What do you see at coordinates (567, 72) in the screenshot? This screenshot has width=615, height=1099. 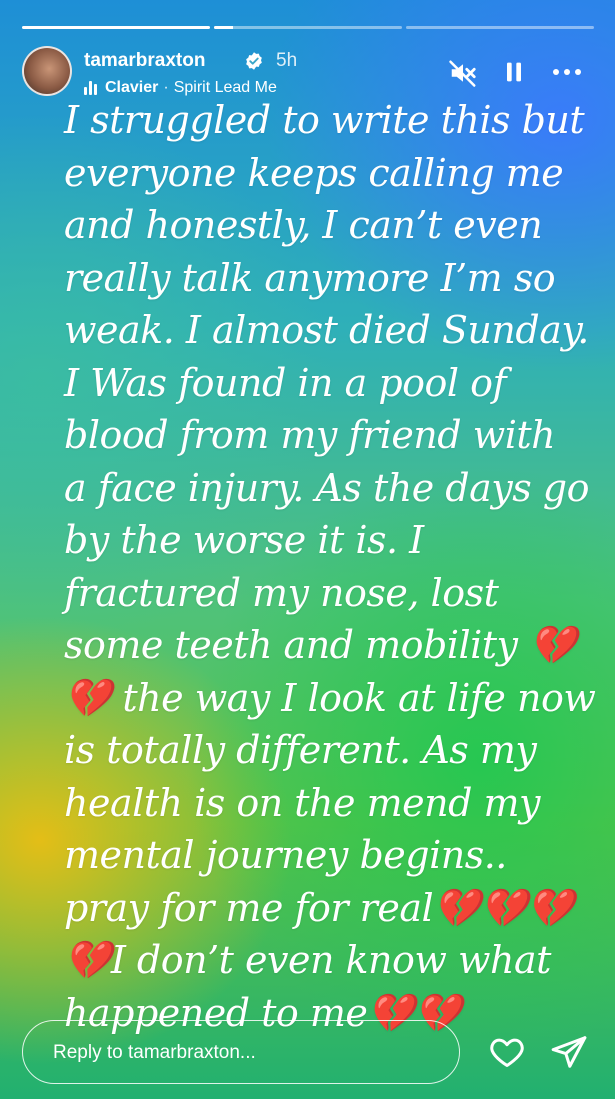 I see `more-horizontal-icon` at bounding box center [567, 72].